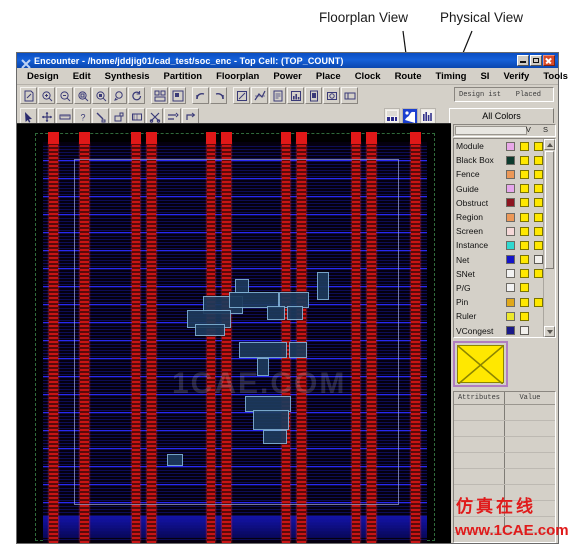 The height and width of the screenshot is (544, 574). I want to click on redo-icon, so click(218, 95).